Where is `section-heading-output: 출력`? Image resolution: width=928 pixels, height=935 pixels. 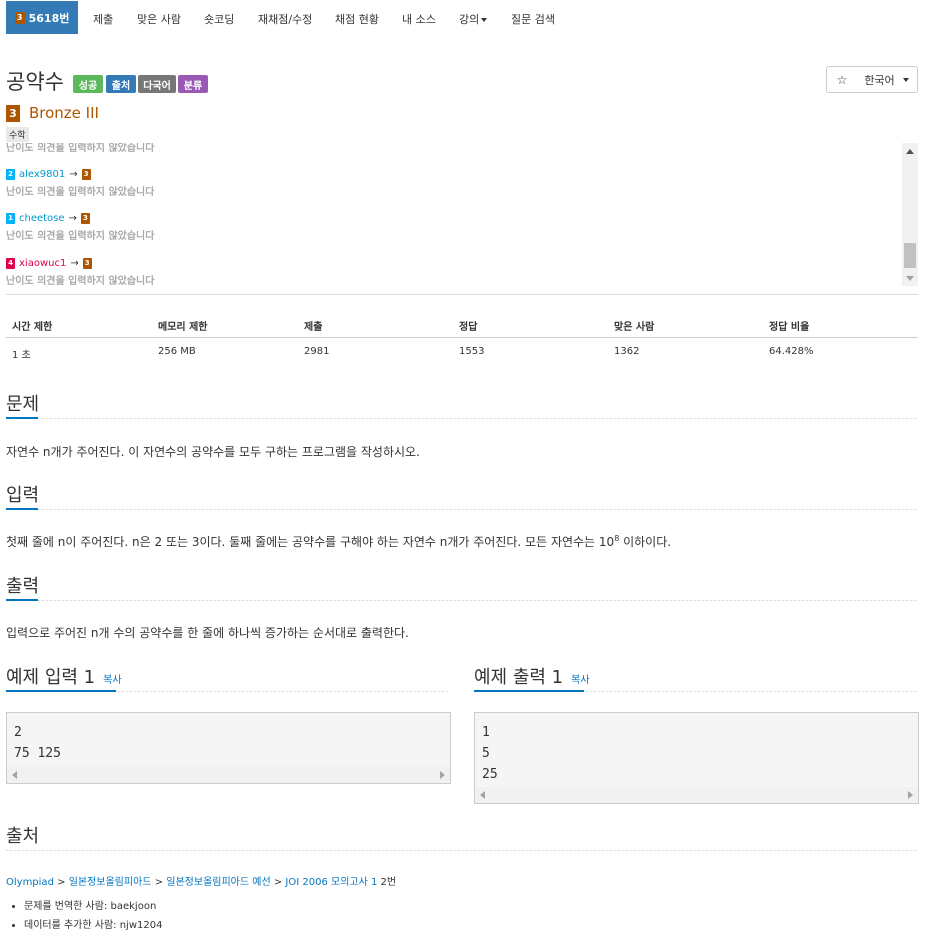 section-heading-output: 출력 is located at coordinates (23, 586).